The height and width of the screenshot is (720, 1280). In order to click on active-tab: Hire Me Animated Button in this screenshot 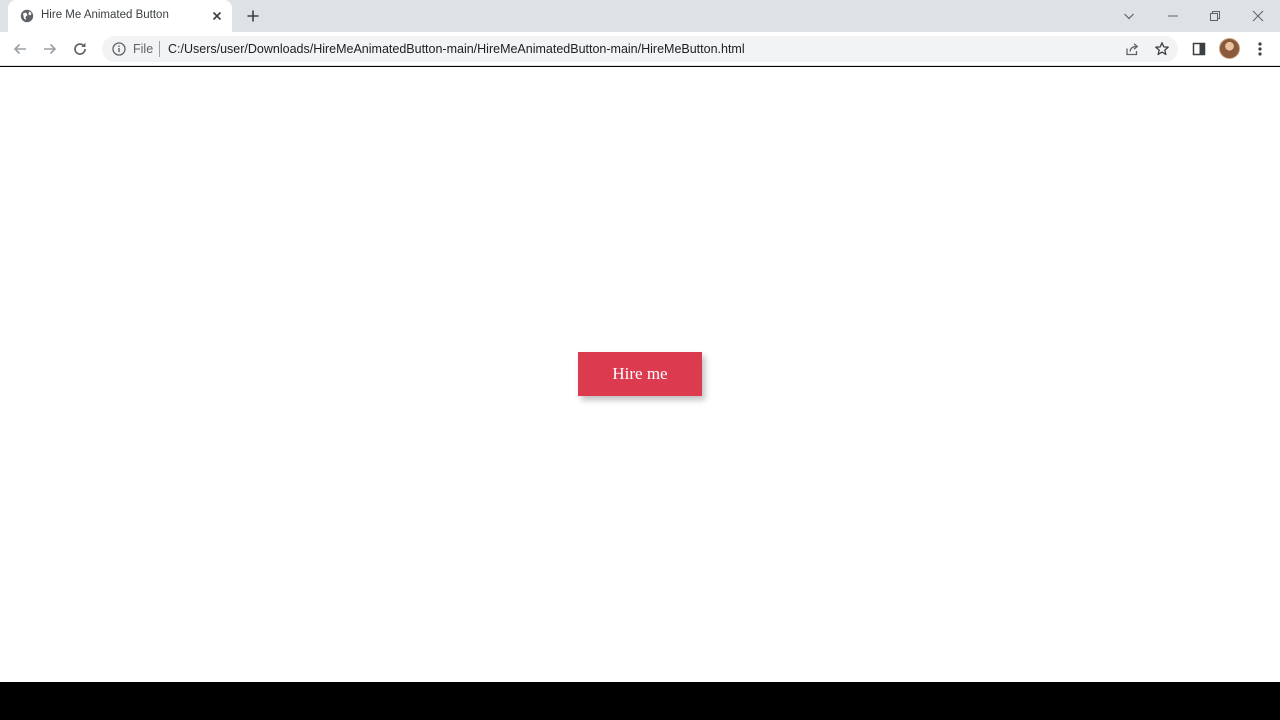, I will do `click(120, 16)`.